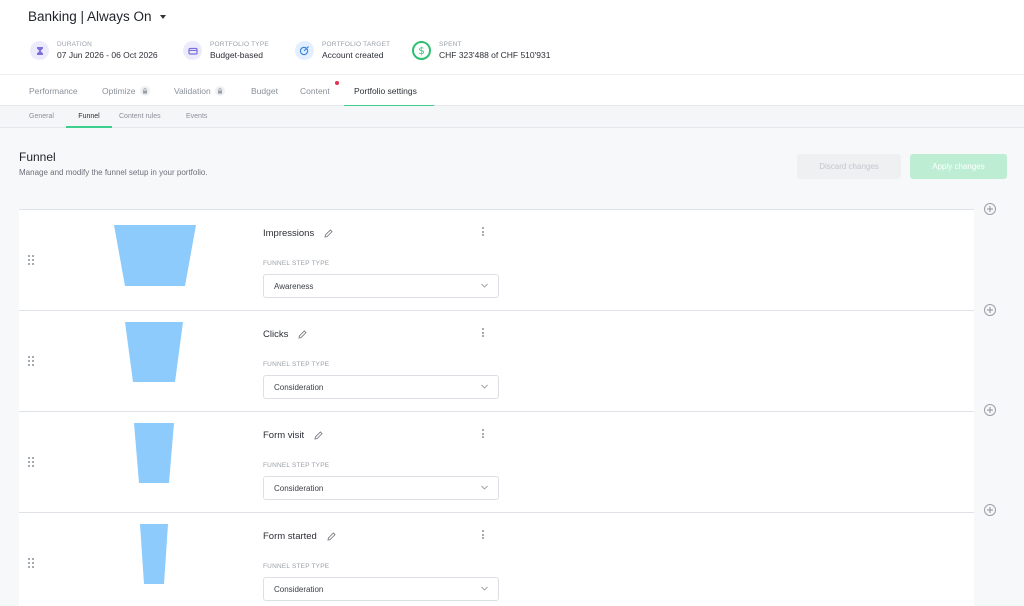  What do you see at coordinates (356, 44) in the screenshot?
I see `meta-label: PORTFOLIO TARGET` at bounding box center [356, 44].